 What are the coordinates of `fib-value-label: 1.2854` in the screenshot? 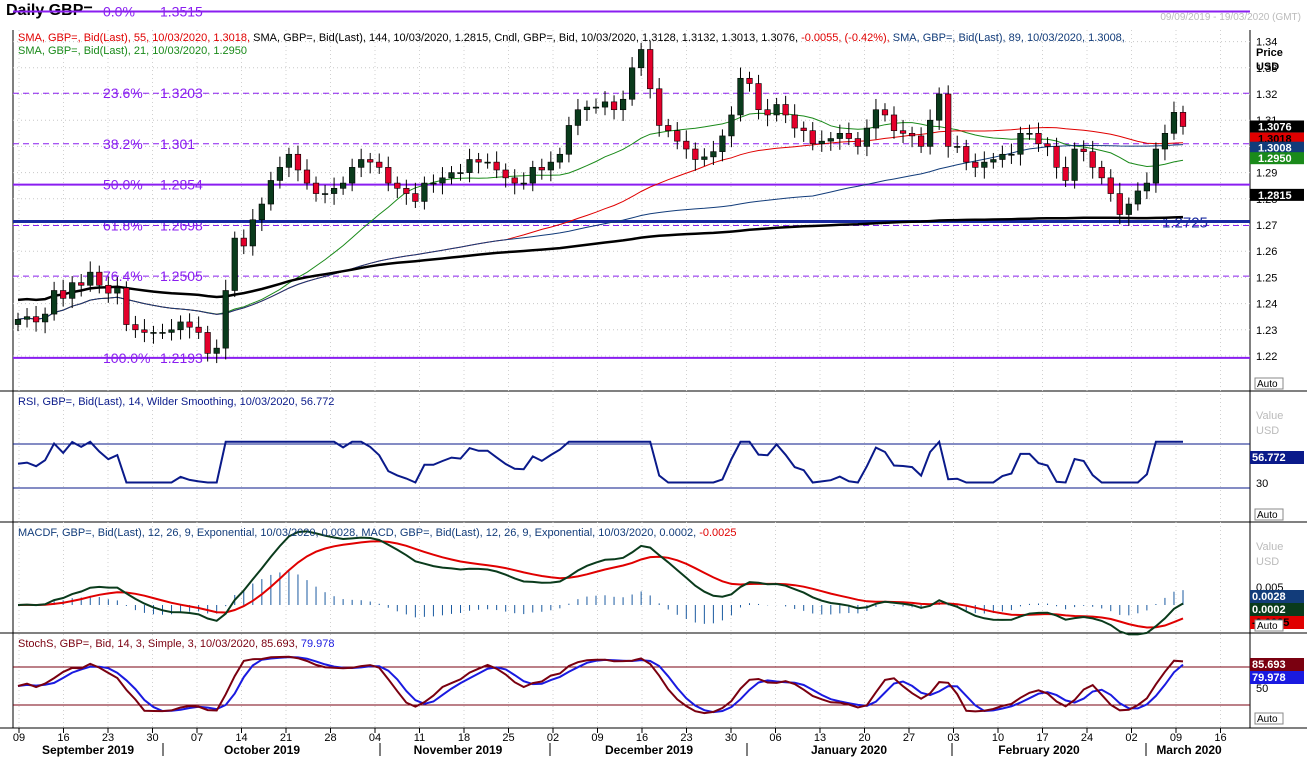 It's located at (181, 185).